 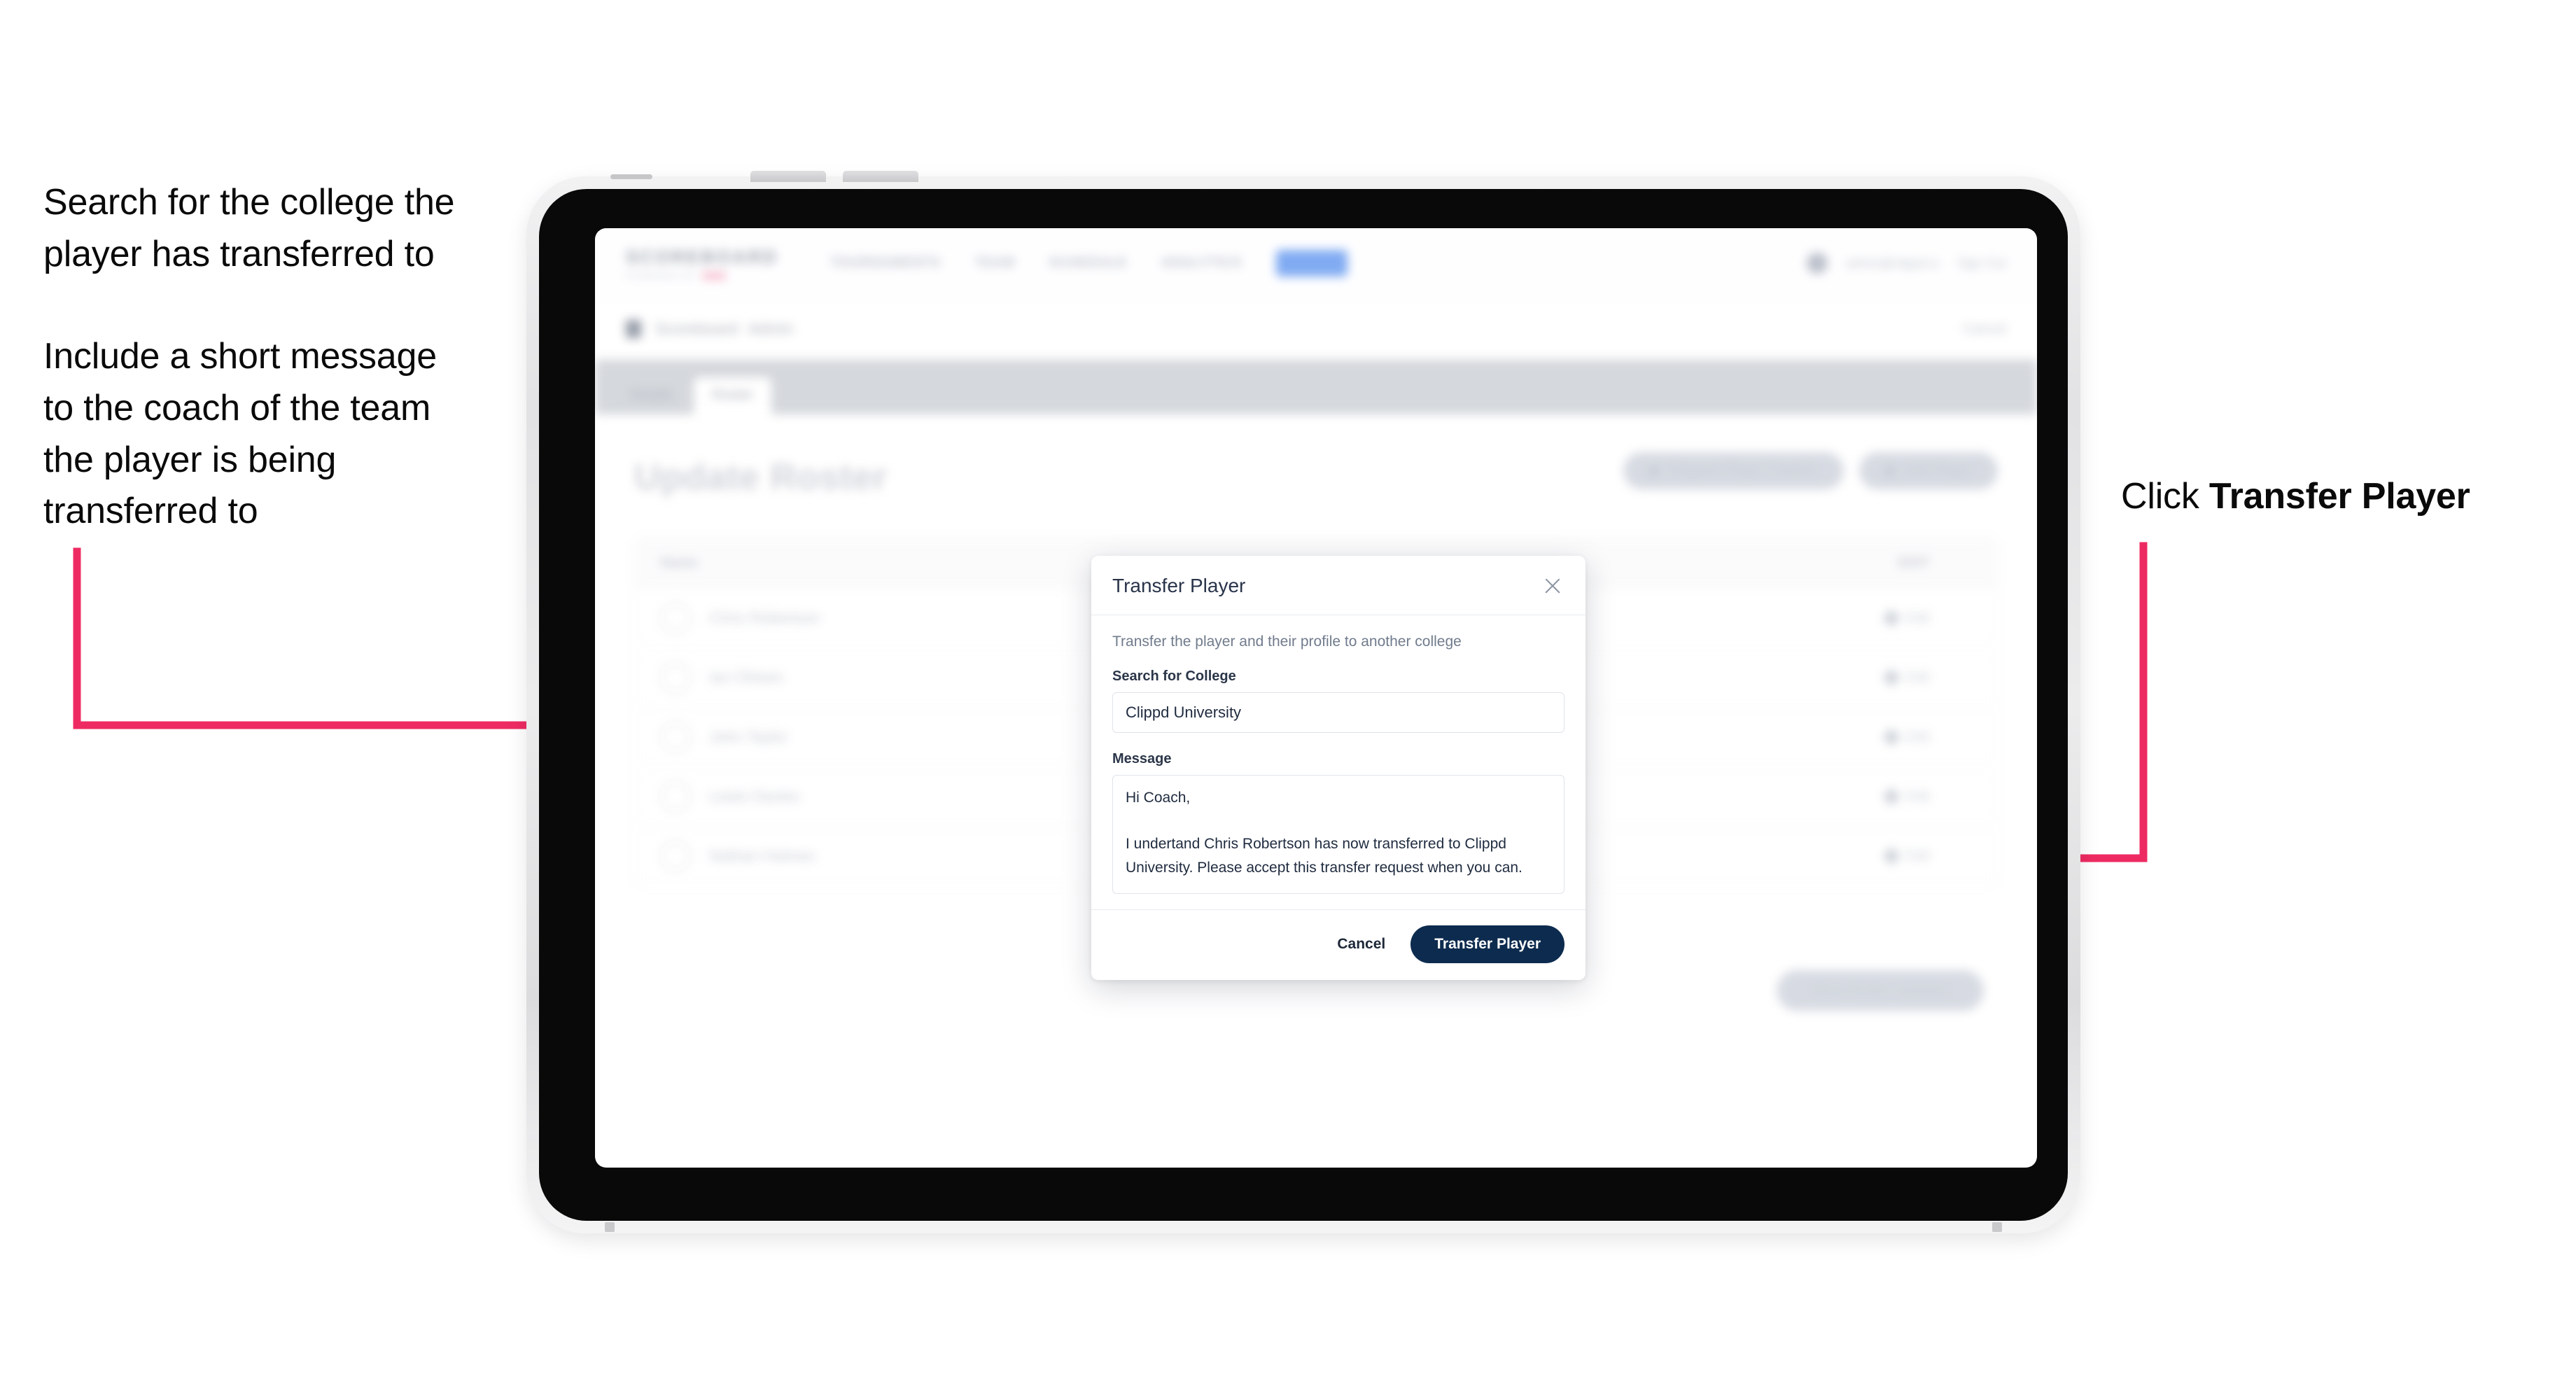 I want to click on request-player-transfer-button: Request Player Transfer, so click(x=1733, y=470).